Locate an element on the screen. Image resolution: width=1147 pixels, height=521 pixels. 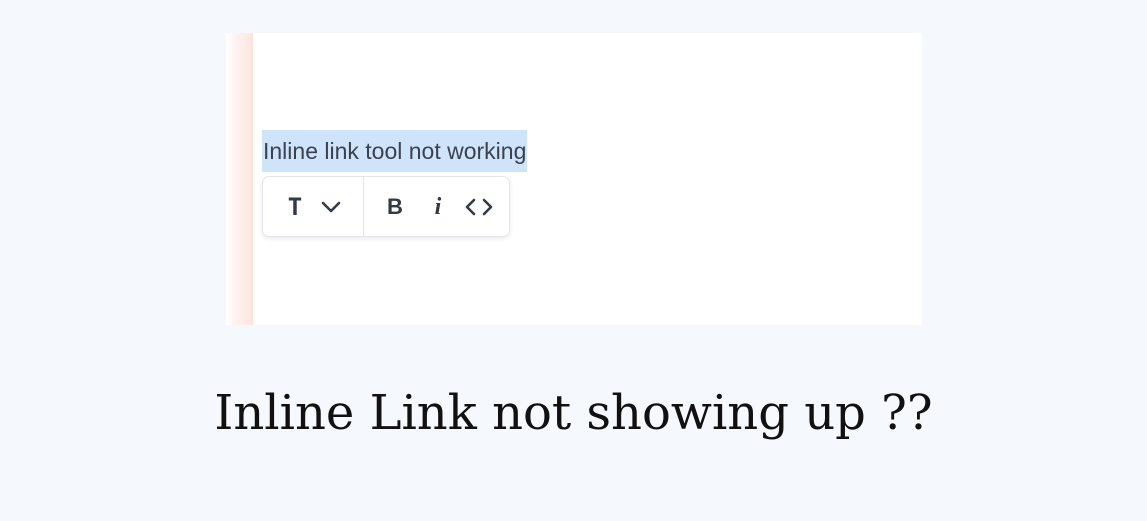
code-icon is located at coordinates (479, 207).